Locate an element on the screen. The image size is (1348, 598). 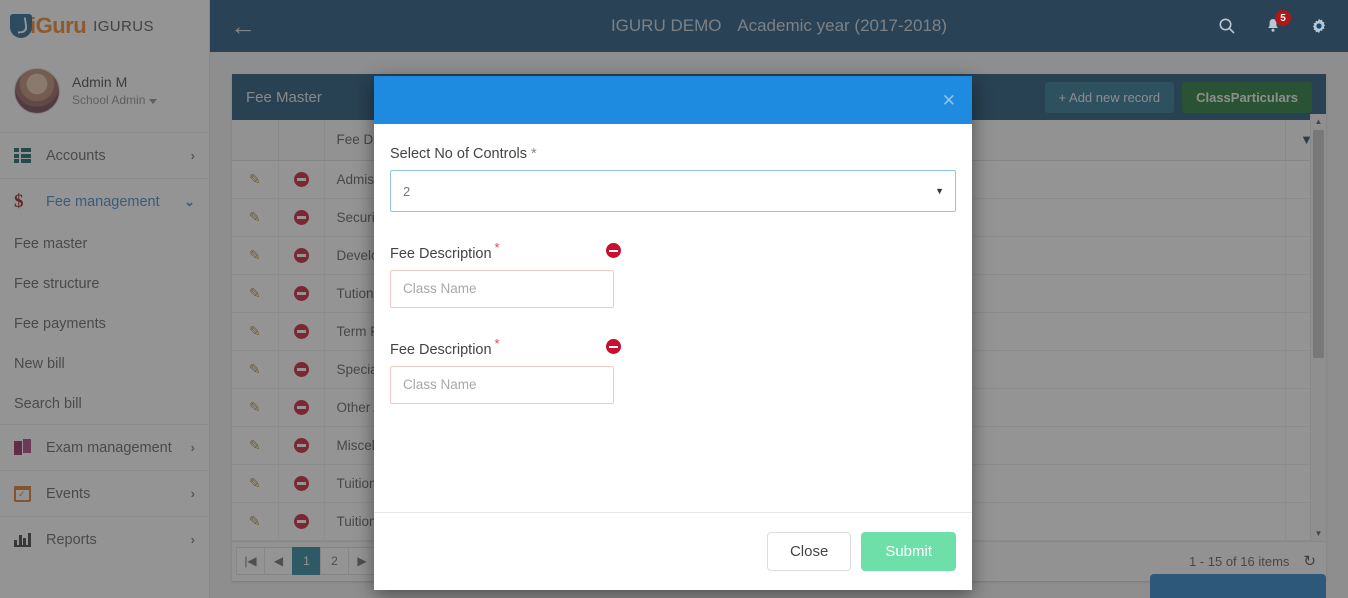
select-controls-wrap: 2 ▼ is located at coordinates (673, 191).